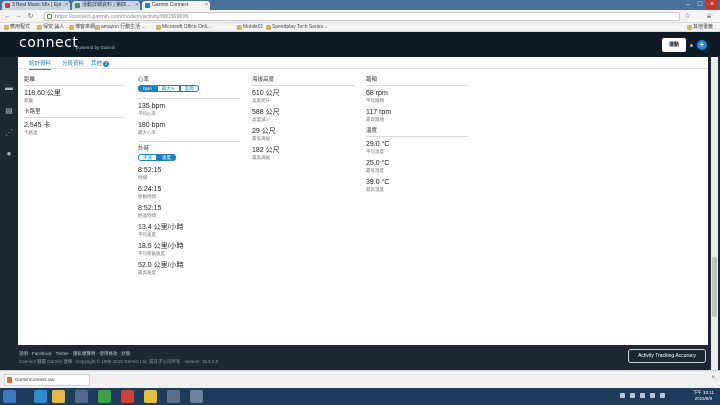  Describe the element at coordinates (360, 396) in the screenshot. I see `taskbar: 下午 10:11 2015/9/9` at that location.